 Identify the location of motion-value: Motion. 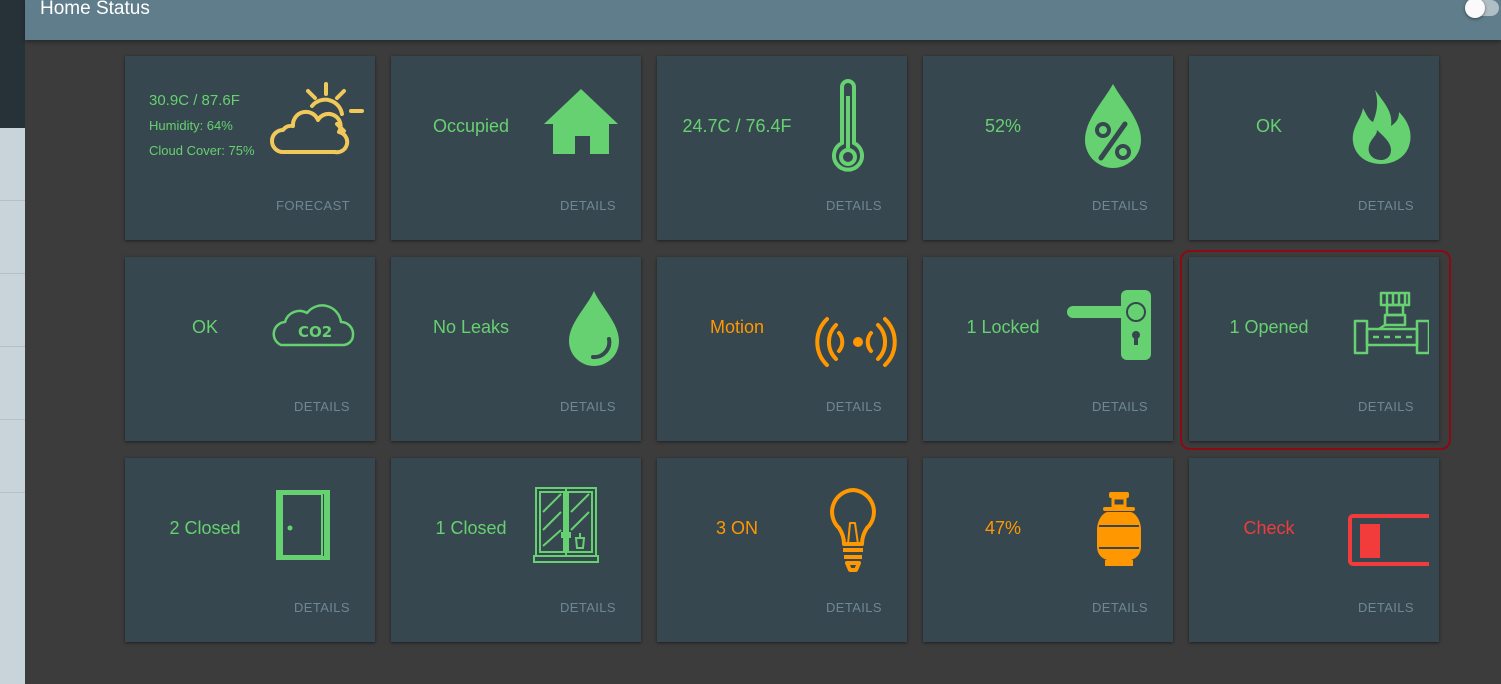
(737, 327).